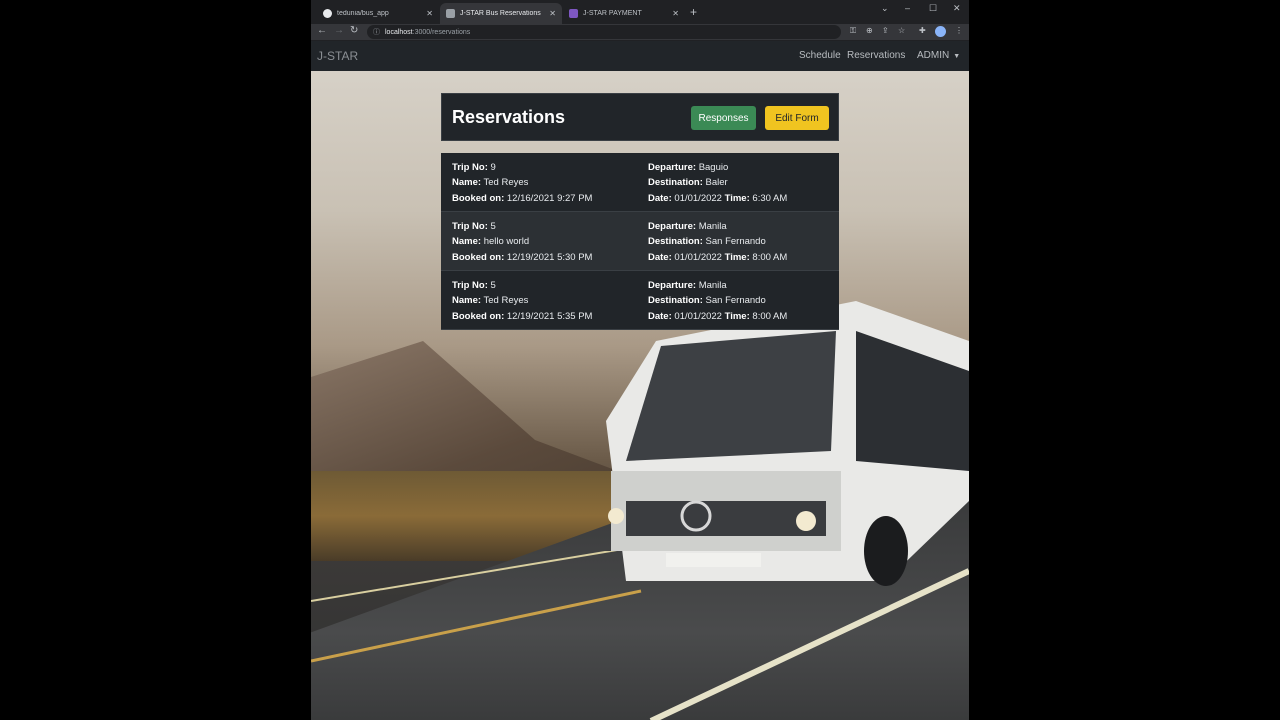 Image resolution: width=1280 pixels, height=720 pixels. What do you see at coordinates (933, 55) in the screenshot?
I see `admin-label: ADMIN` at bounding box center [933, 55].